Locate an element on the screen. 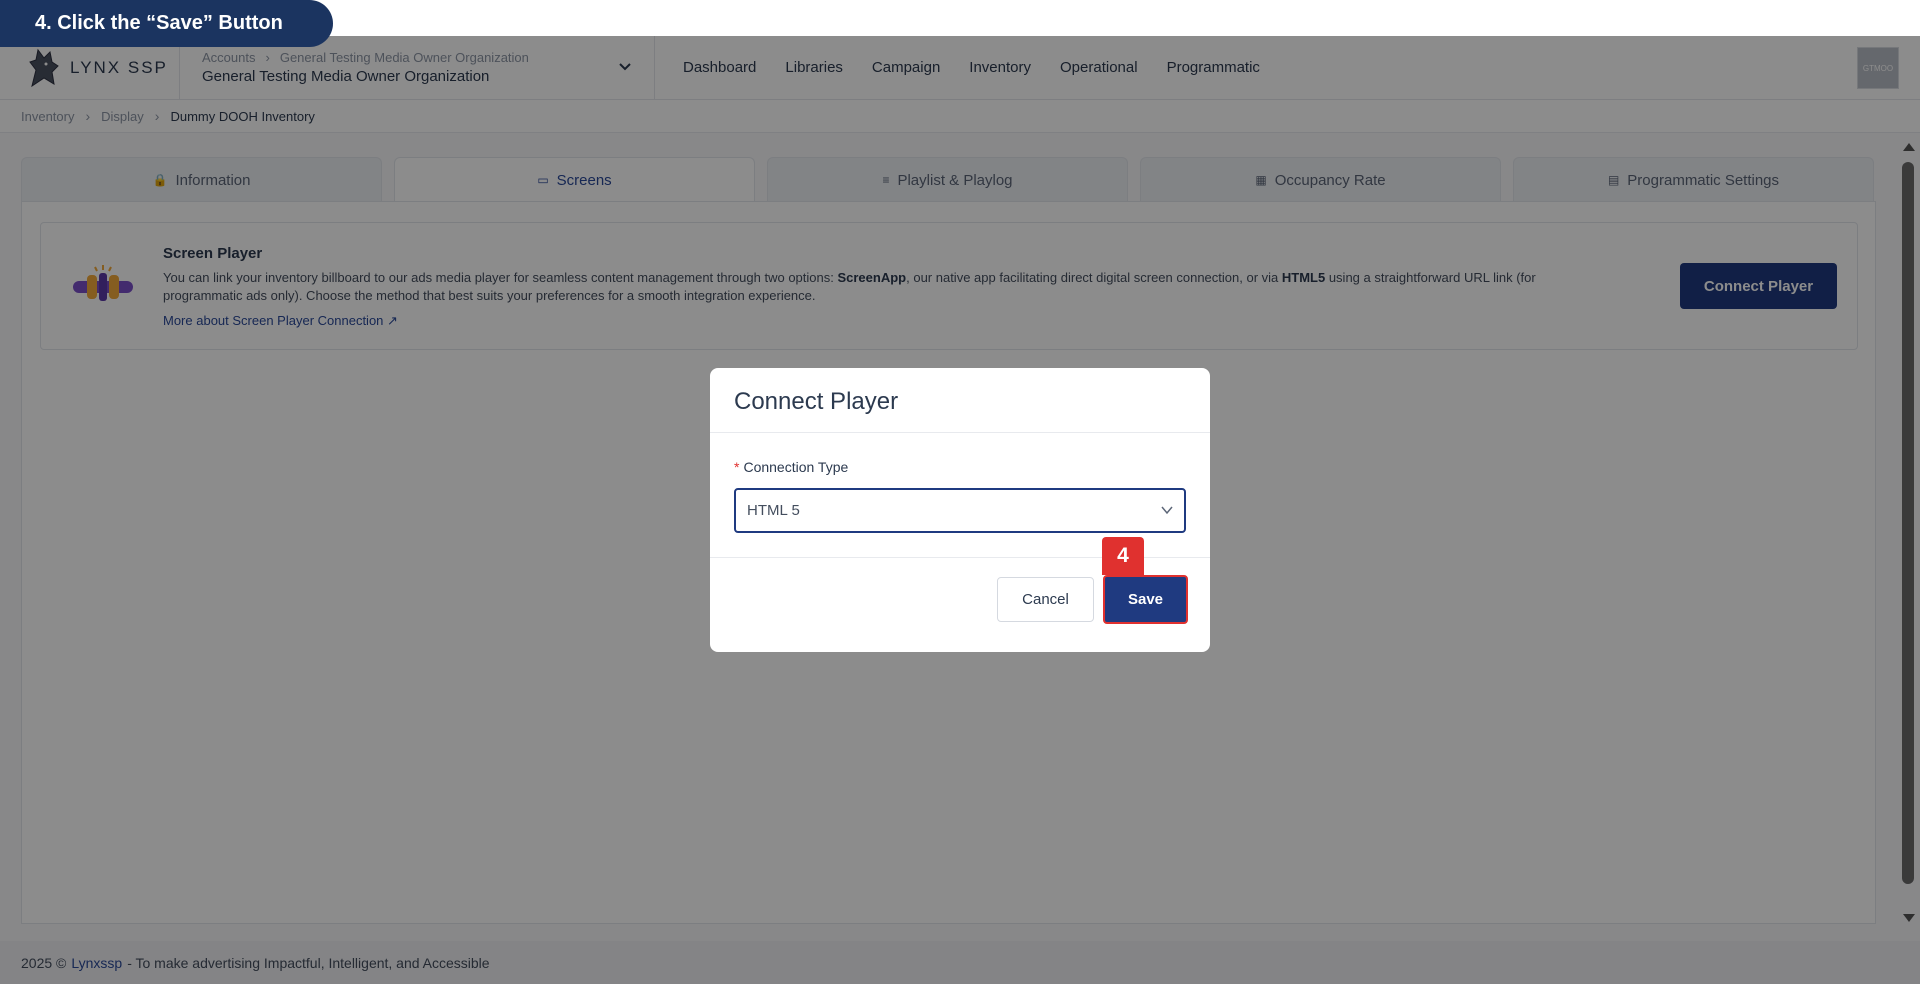  connection-type-value: HTML 5 is located at coordinates (773, 510).